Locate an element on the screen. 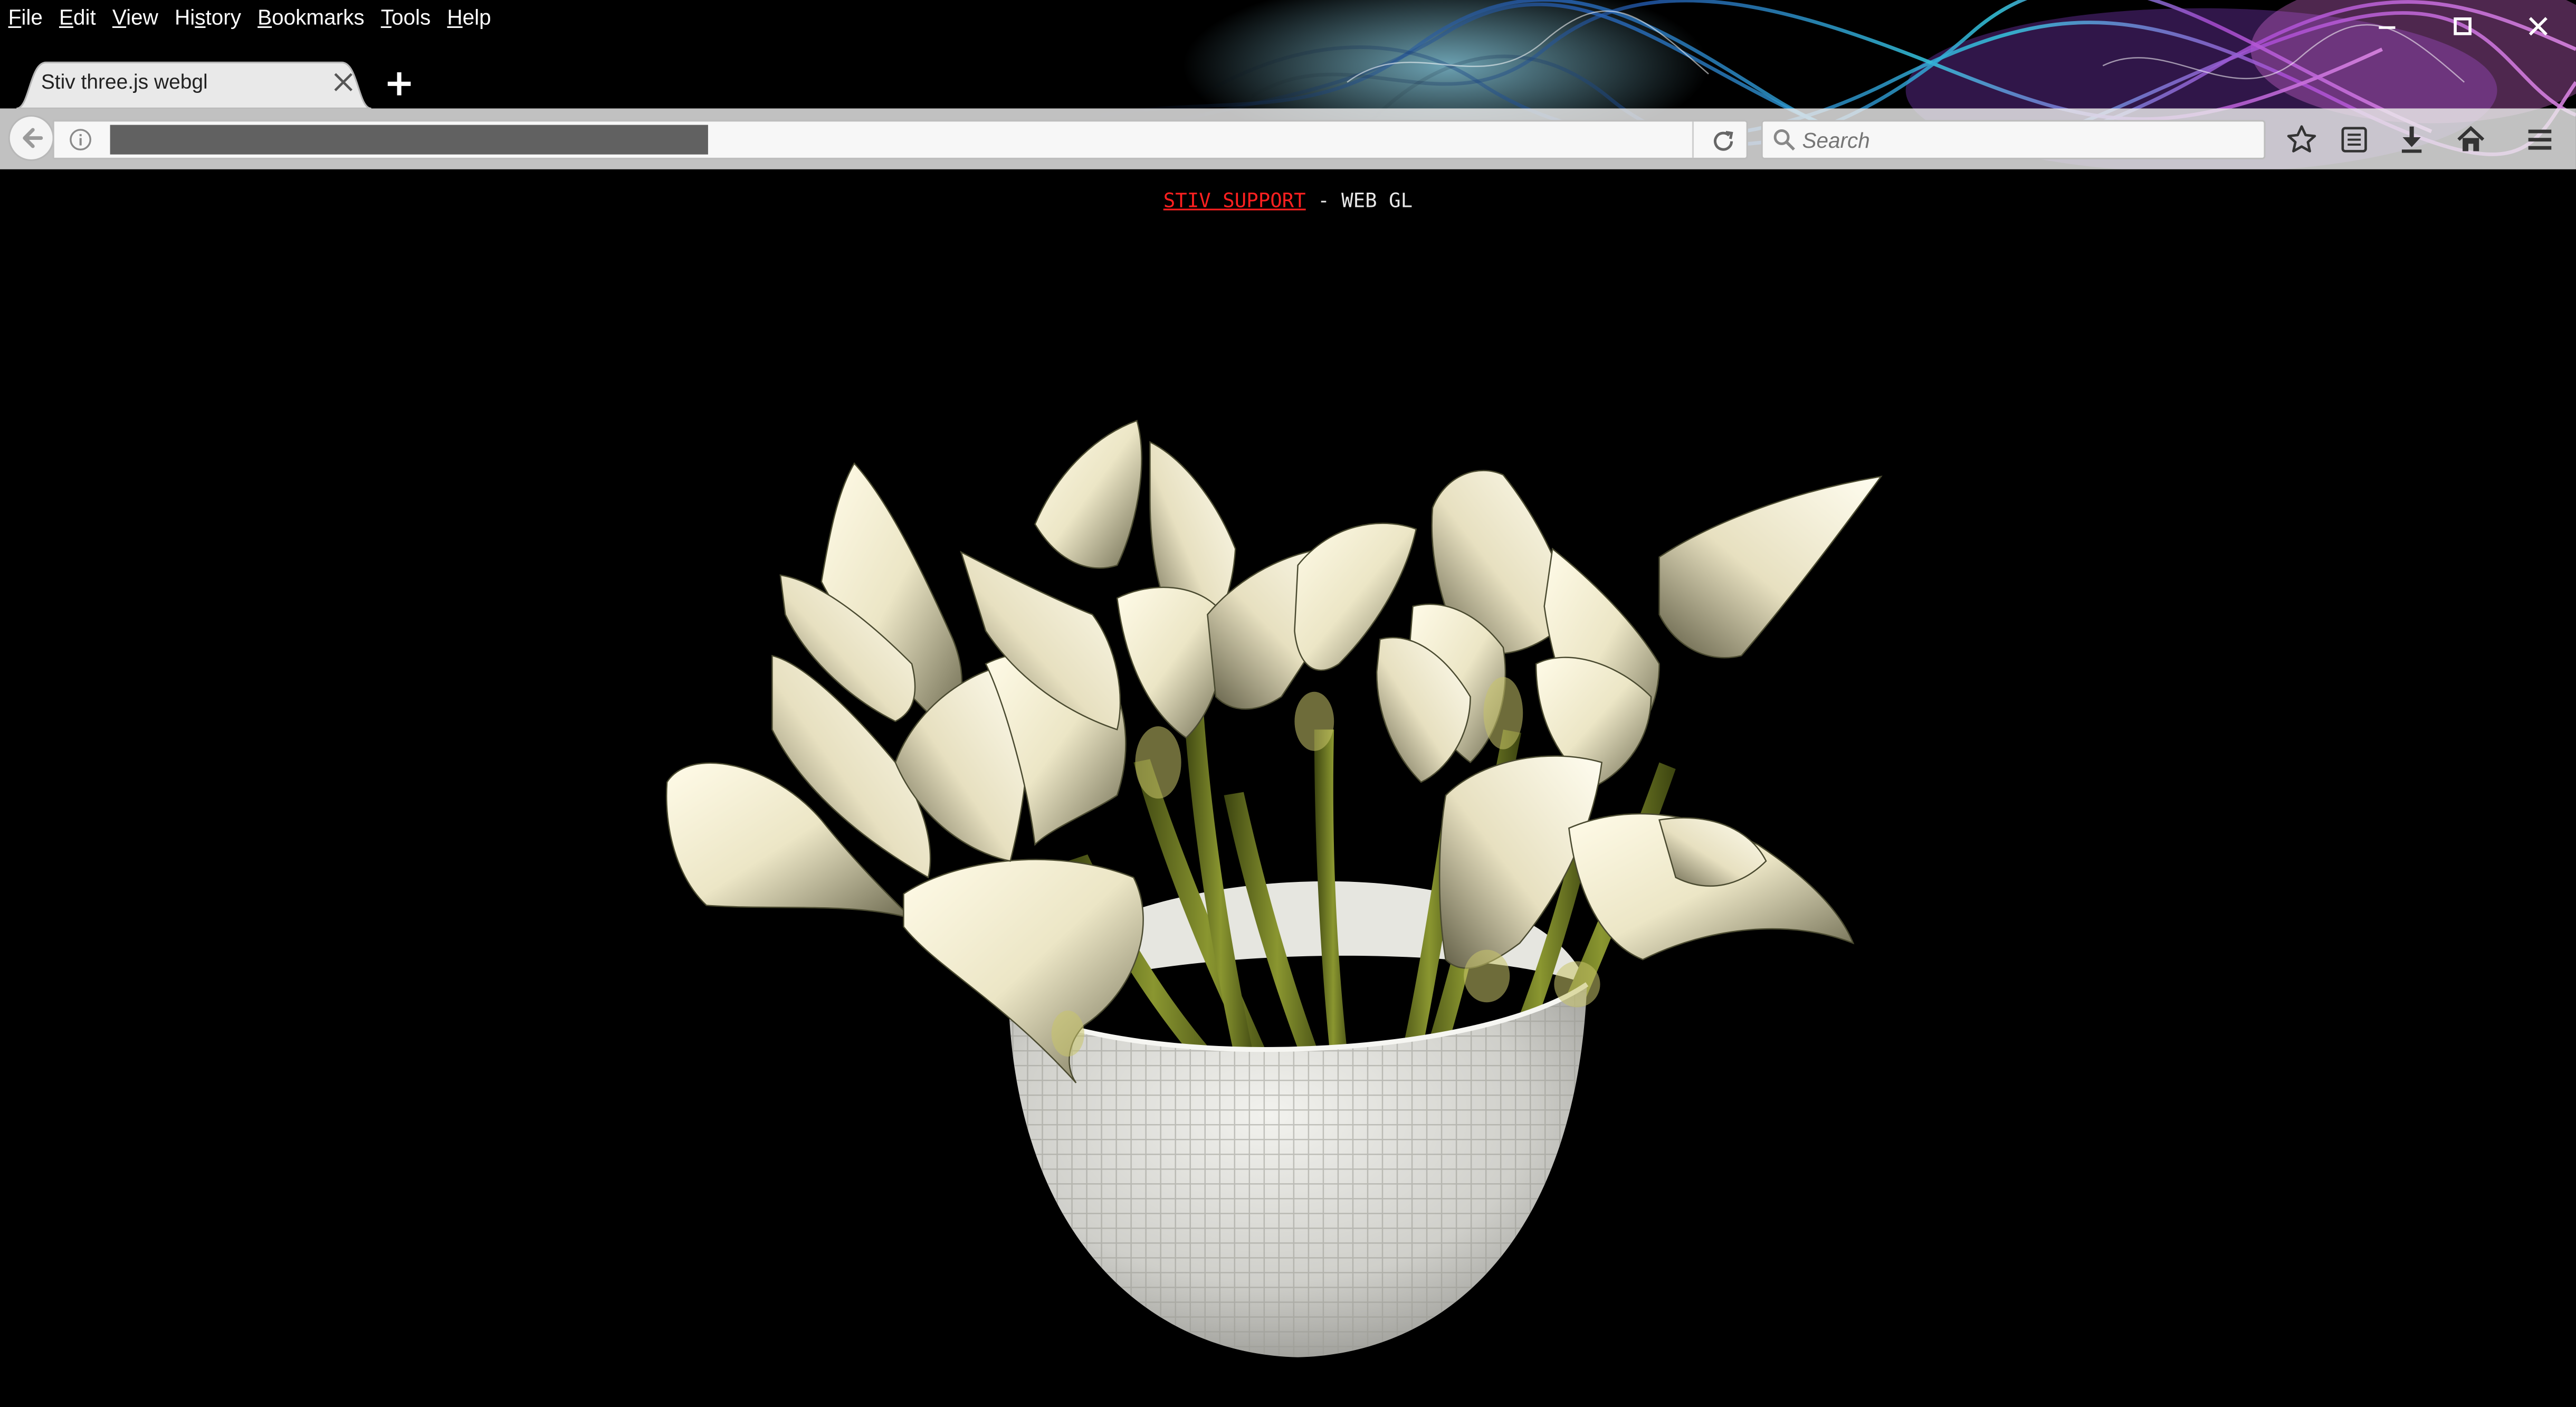 This screenshot has width=2576, height=1407. menu-view: View is located at coordinates (135, 18).